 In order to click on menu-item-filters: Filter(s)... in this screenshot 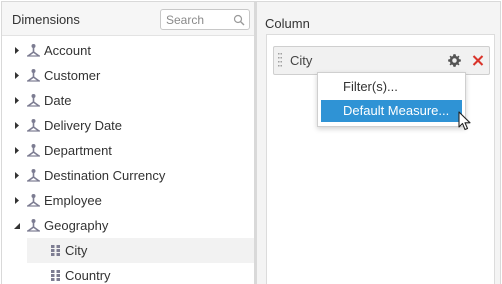, I will do `click(391, 87)`.